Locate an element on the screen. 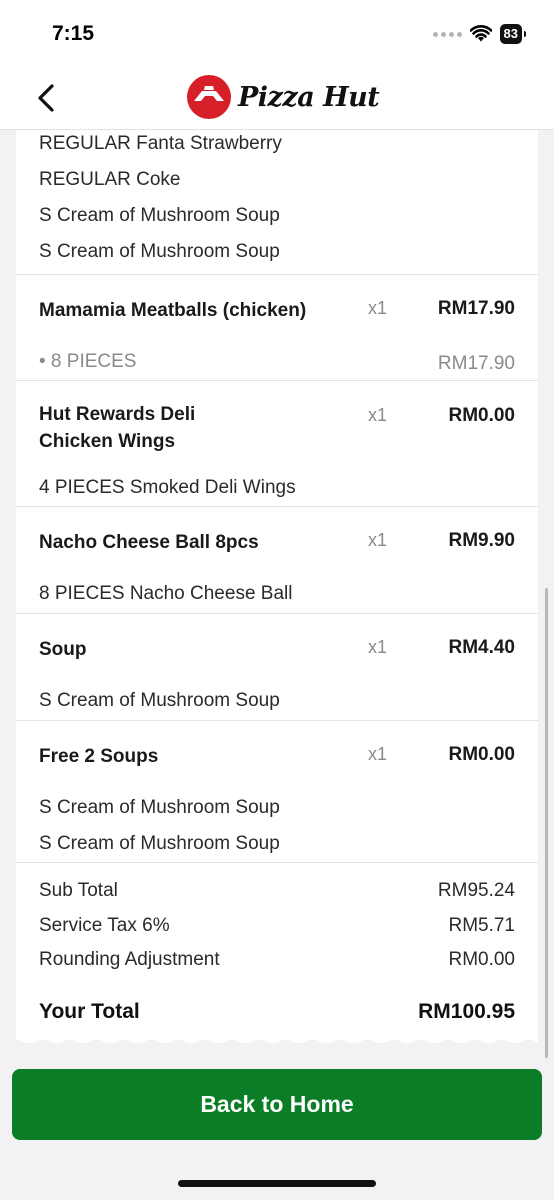 The height and width of the screenshot is (1200, 554). signal-icon is located at coordinates (447, 34).